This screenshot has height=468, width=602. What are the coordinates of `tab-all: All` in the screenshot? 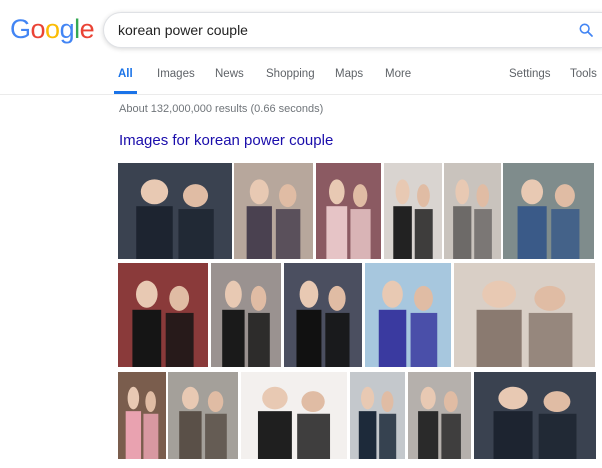 It's located at (125, 74).